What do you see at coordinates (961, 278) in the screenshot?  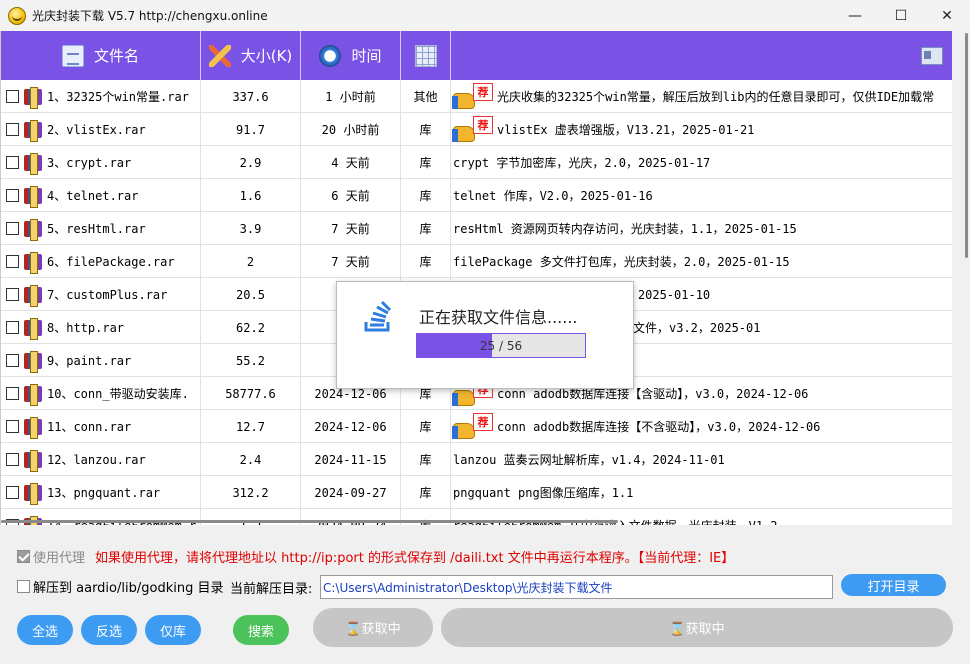 I see `vertical-scrollbar` at bounding box center [961, 278].